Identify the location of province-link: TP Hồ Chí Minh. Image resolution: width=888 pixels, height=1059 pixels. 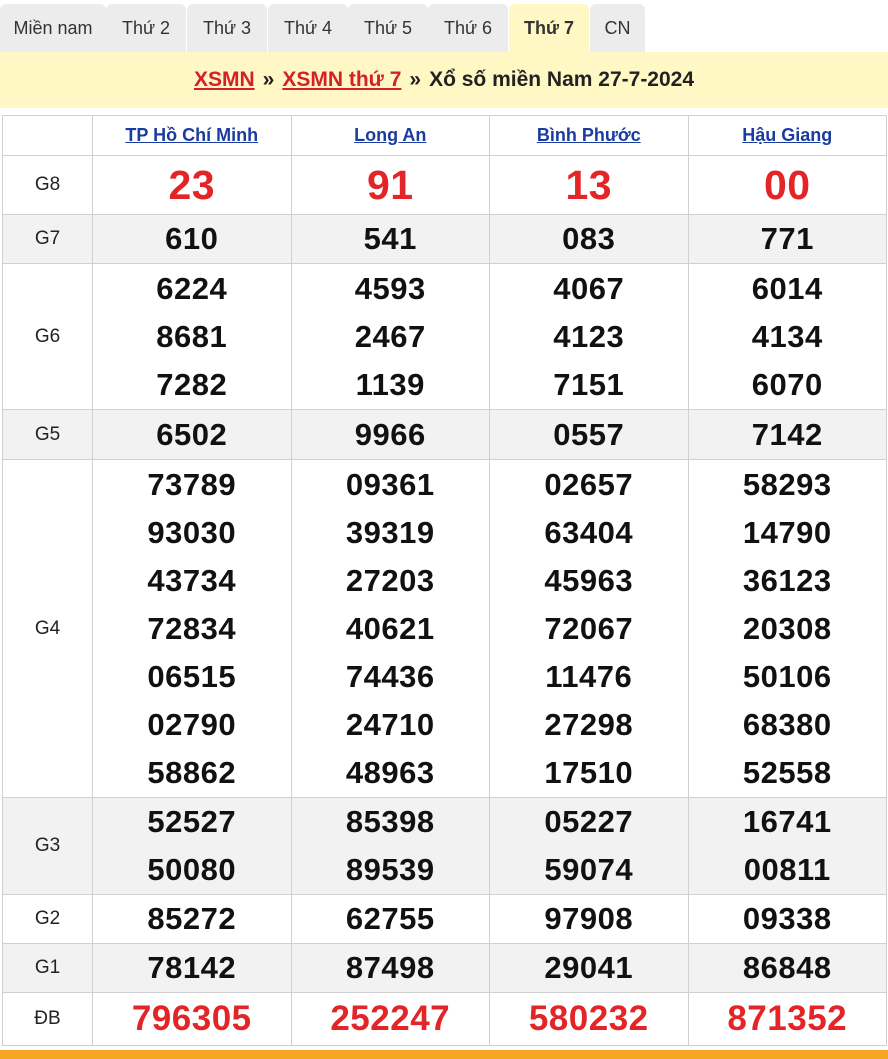
(191, 135).